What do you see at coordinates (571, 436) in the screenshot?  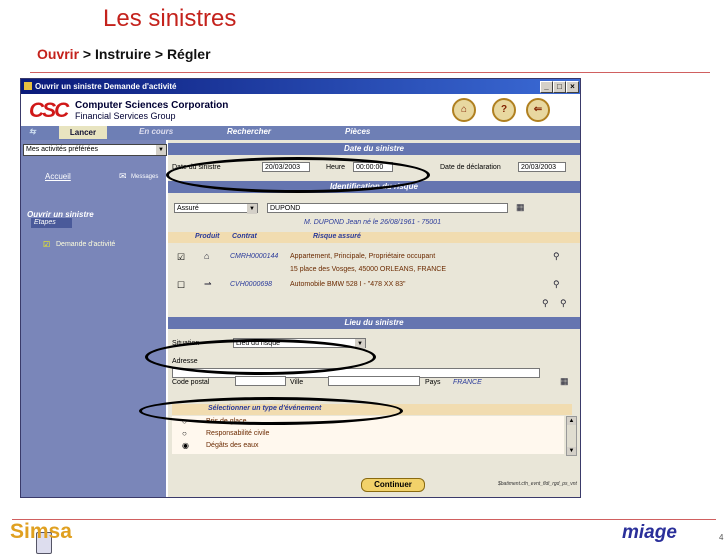 I see `event-scrollbar: ▲ ▼` at bounding box center [571, 436].